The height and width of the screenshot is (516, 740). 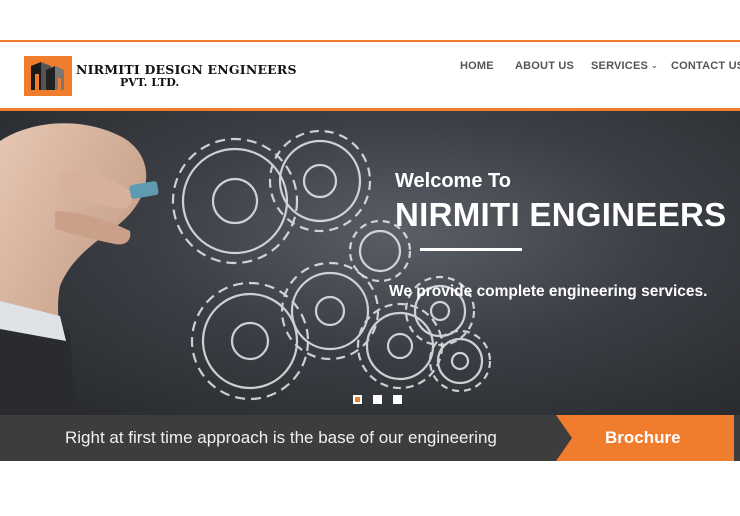 I want to click on logo-company-name: NIRMITI DESIGN ENGINEERS, so click(x=186, y=69).